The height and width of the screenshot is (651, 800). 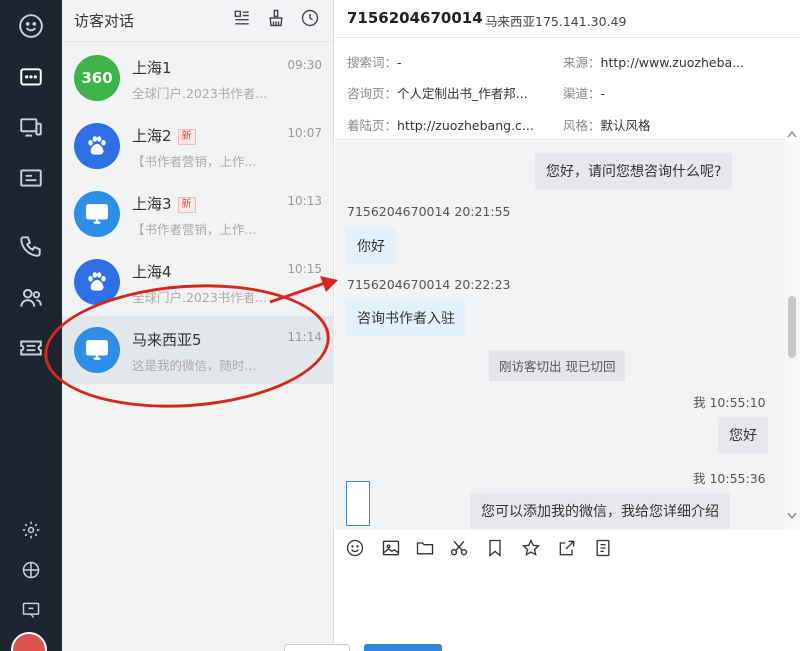 What do you see at coordinates (31, 610) in the screenshot?
I see `feedback-icon` at bounding box center [31, 610].